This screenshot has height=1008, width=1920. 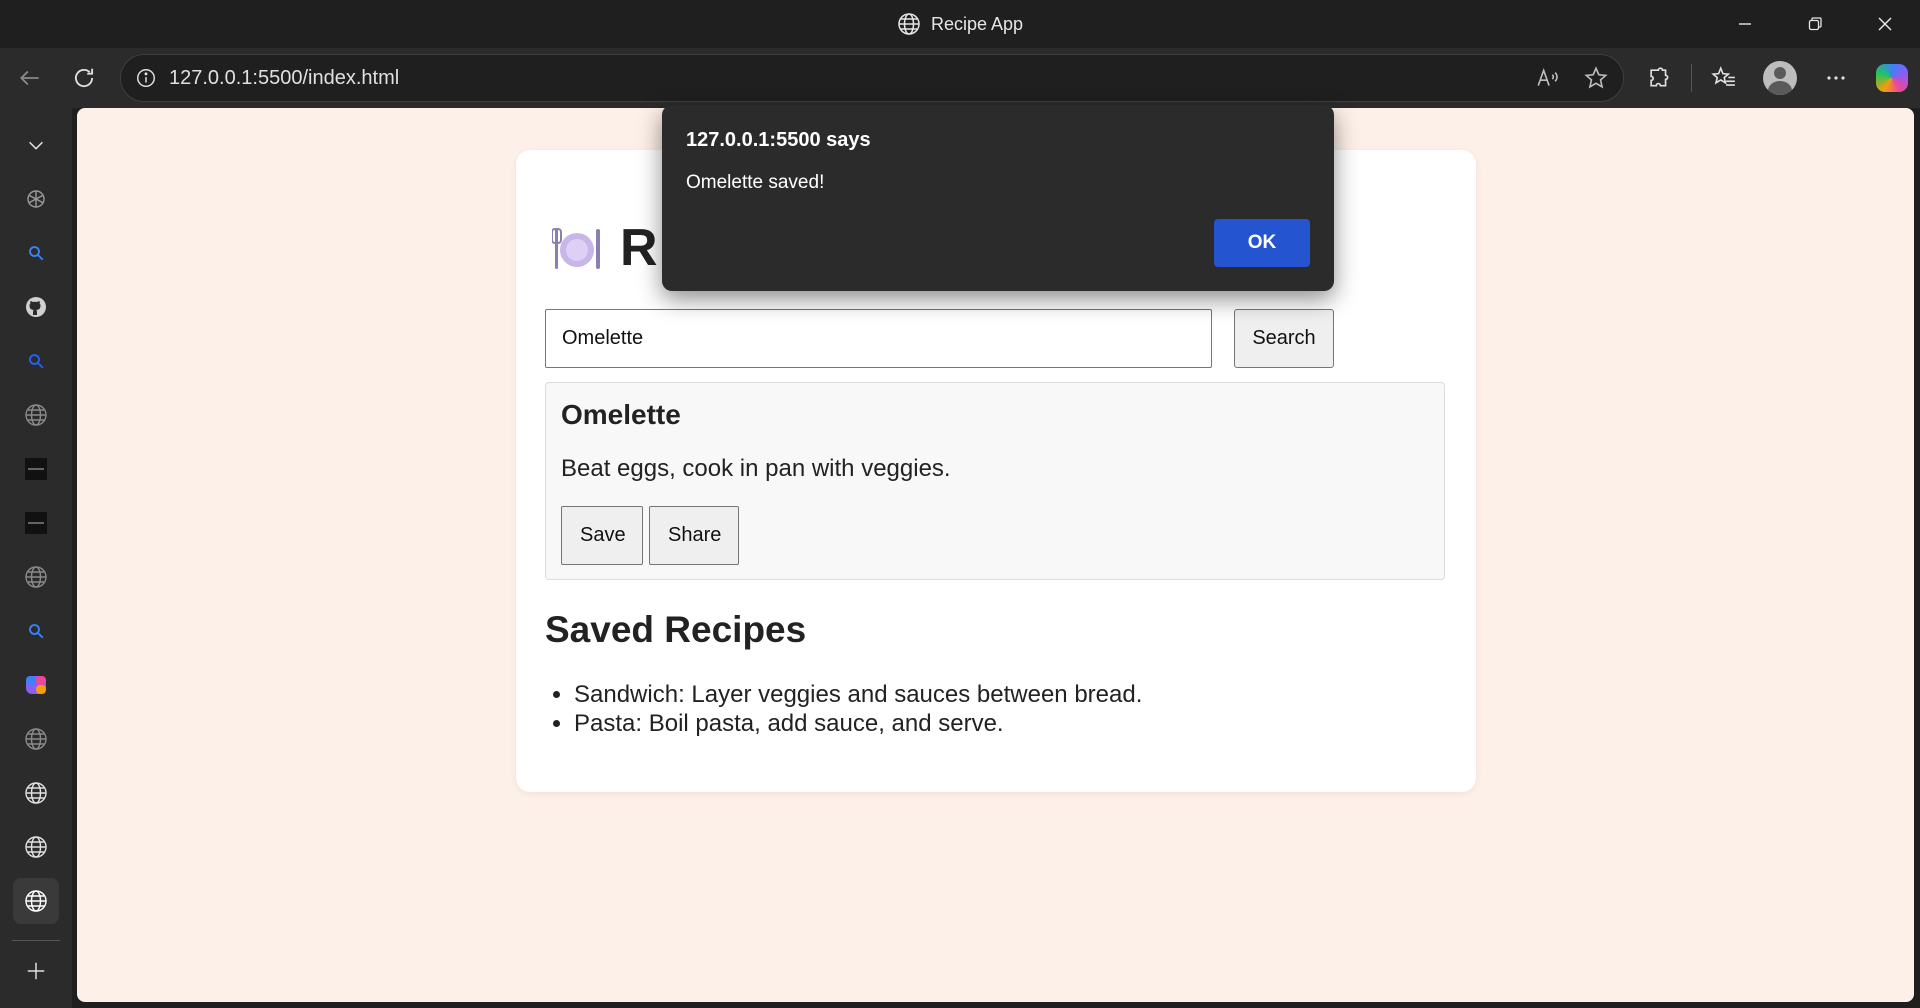 I want to click on list-item: Pasta: Boil pasta, add sauce, and serve., so click(x=858, y=723).